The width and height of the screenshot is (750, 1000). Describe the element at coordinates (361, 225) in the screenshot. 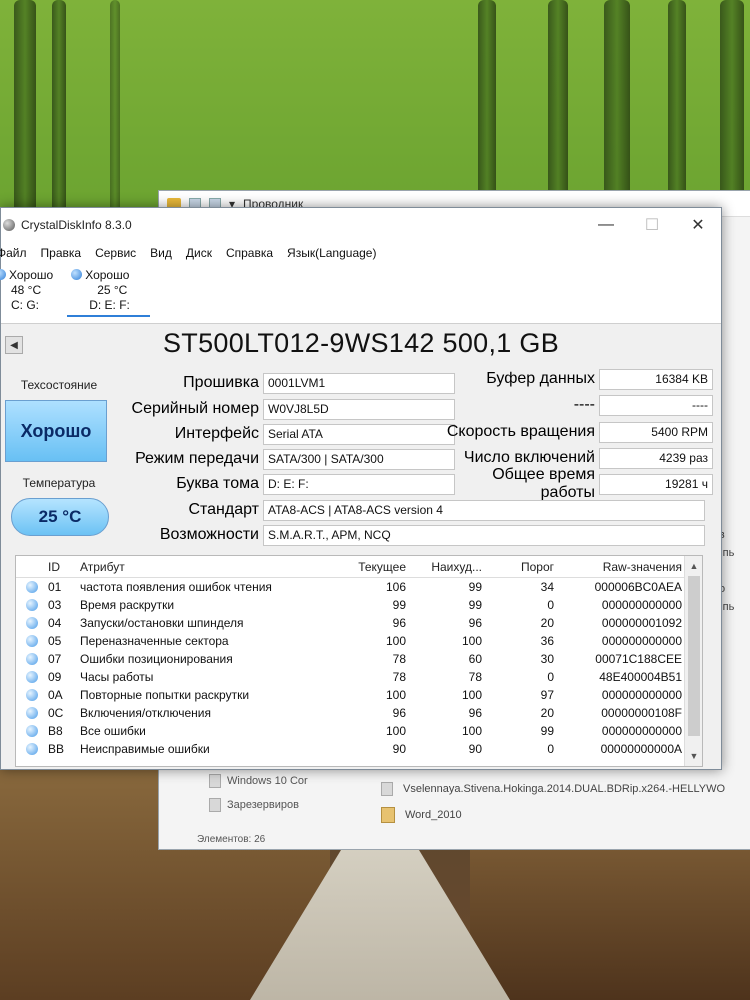

I see `titlebar: CrystalDiskInfo 8.3.0 — ☐ ✕` at that location.